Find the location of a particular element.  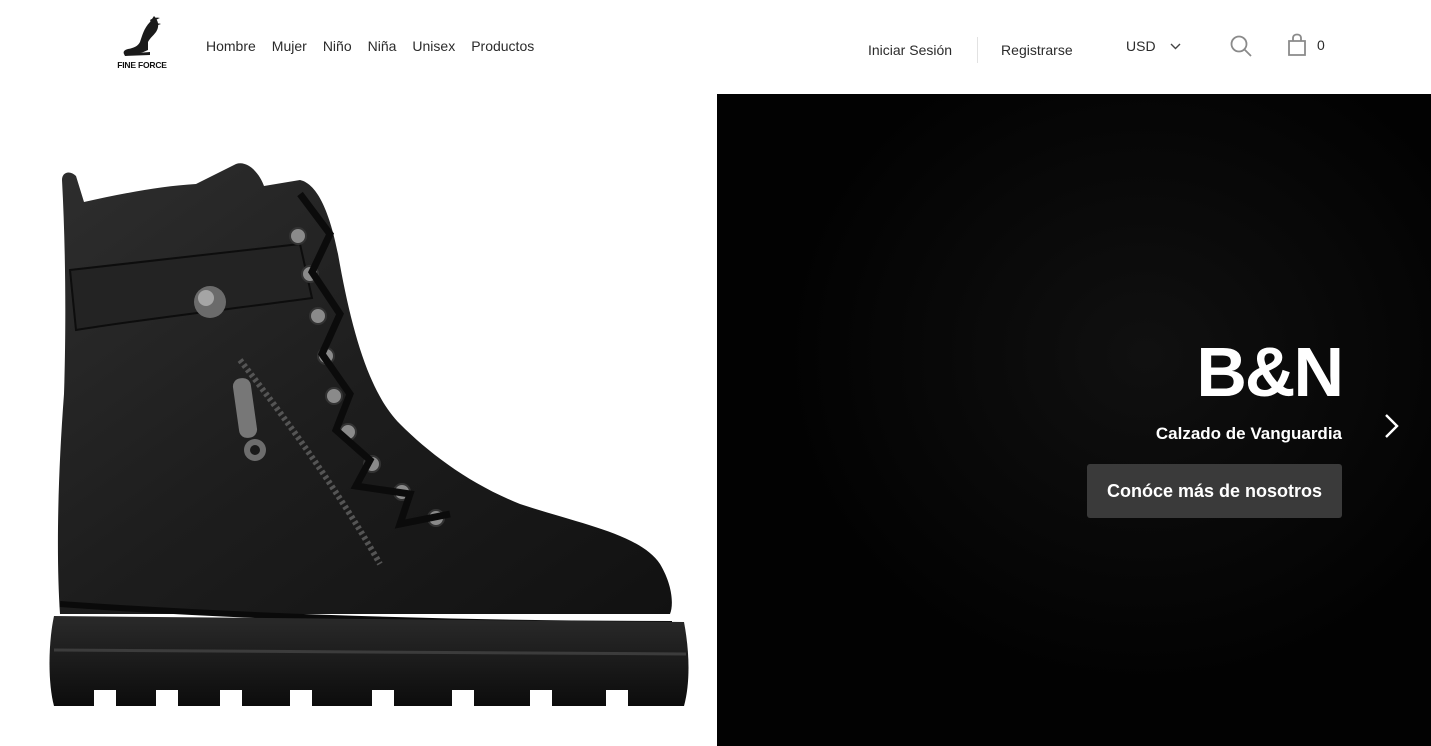

main-nav: Hombre Mujer Niño Niña Unisex Productos is located at coordinates (378, 46).